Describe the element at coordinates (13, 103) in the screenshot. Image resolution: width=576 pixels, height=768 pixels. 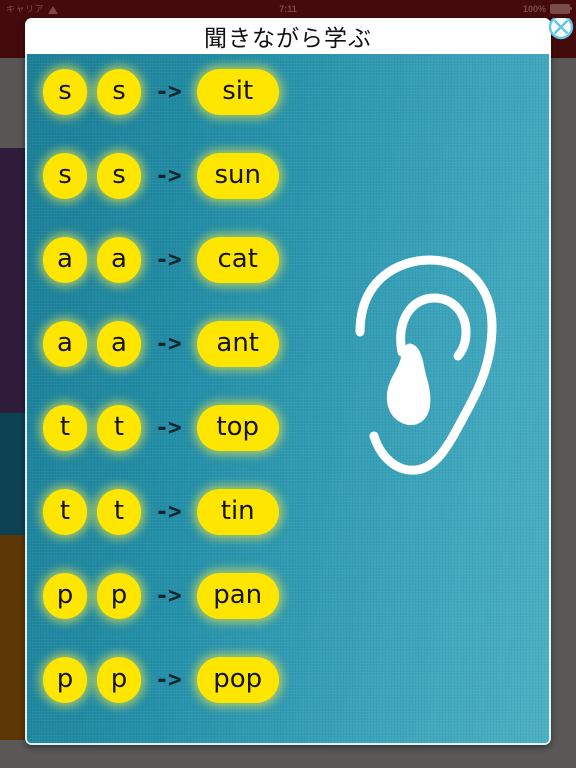
I see `band-gray` at that location.